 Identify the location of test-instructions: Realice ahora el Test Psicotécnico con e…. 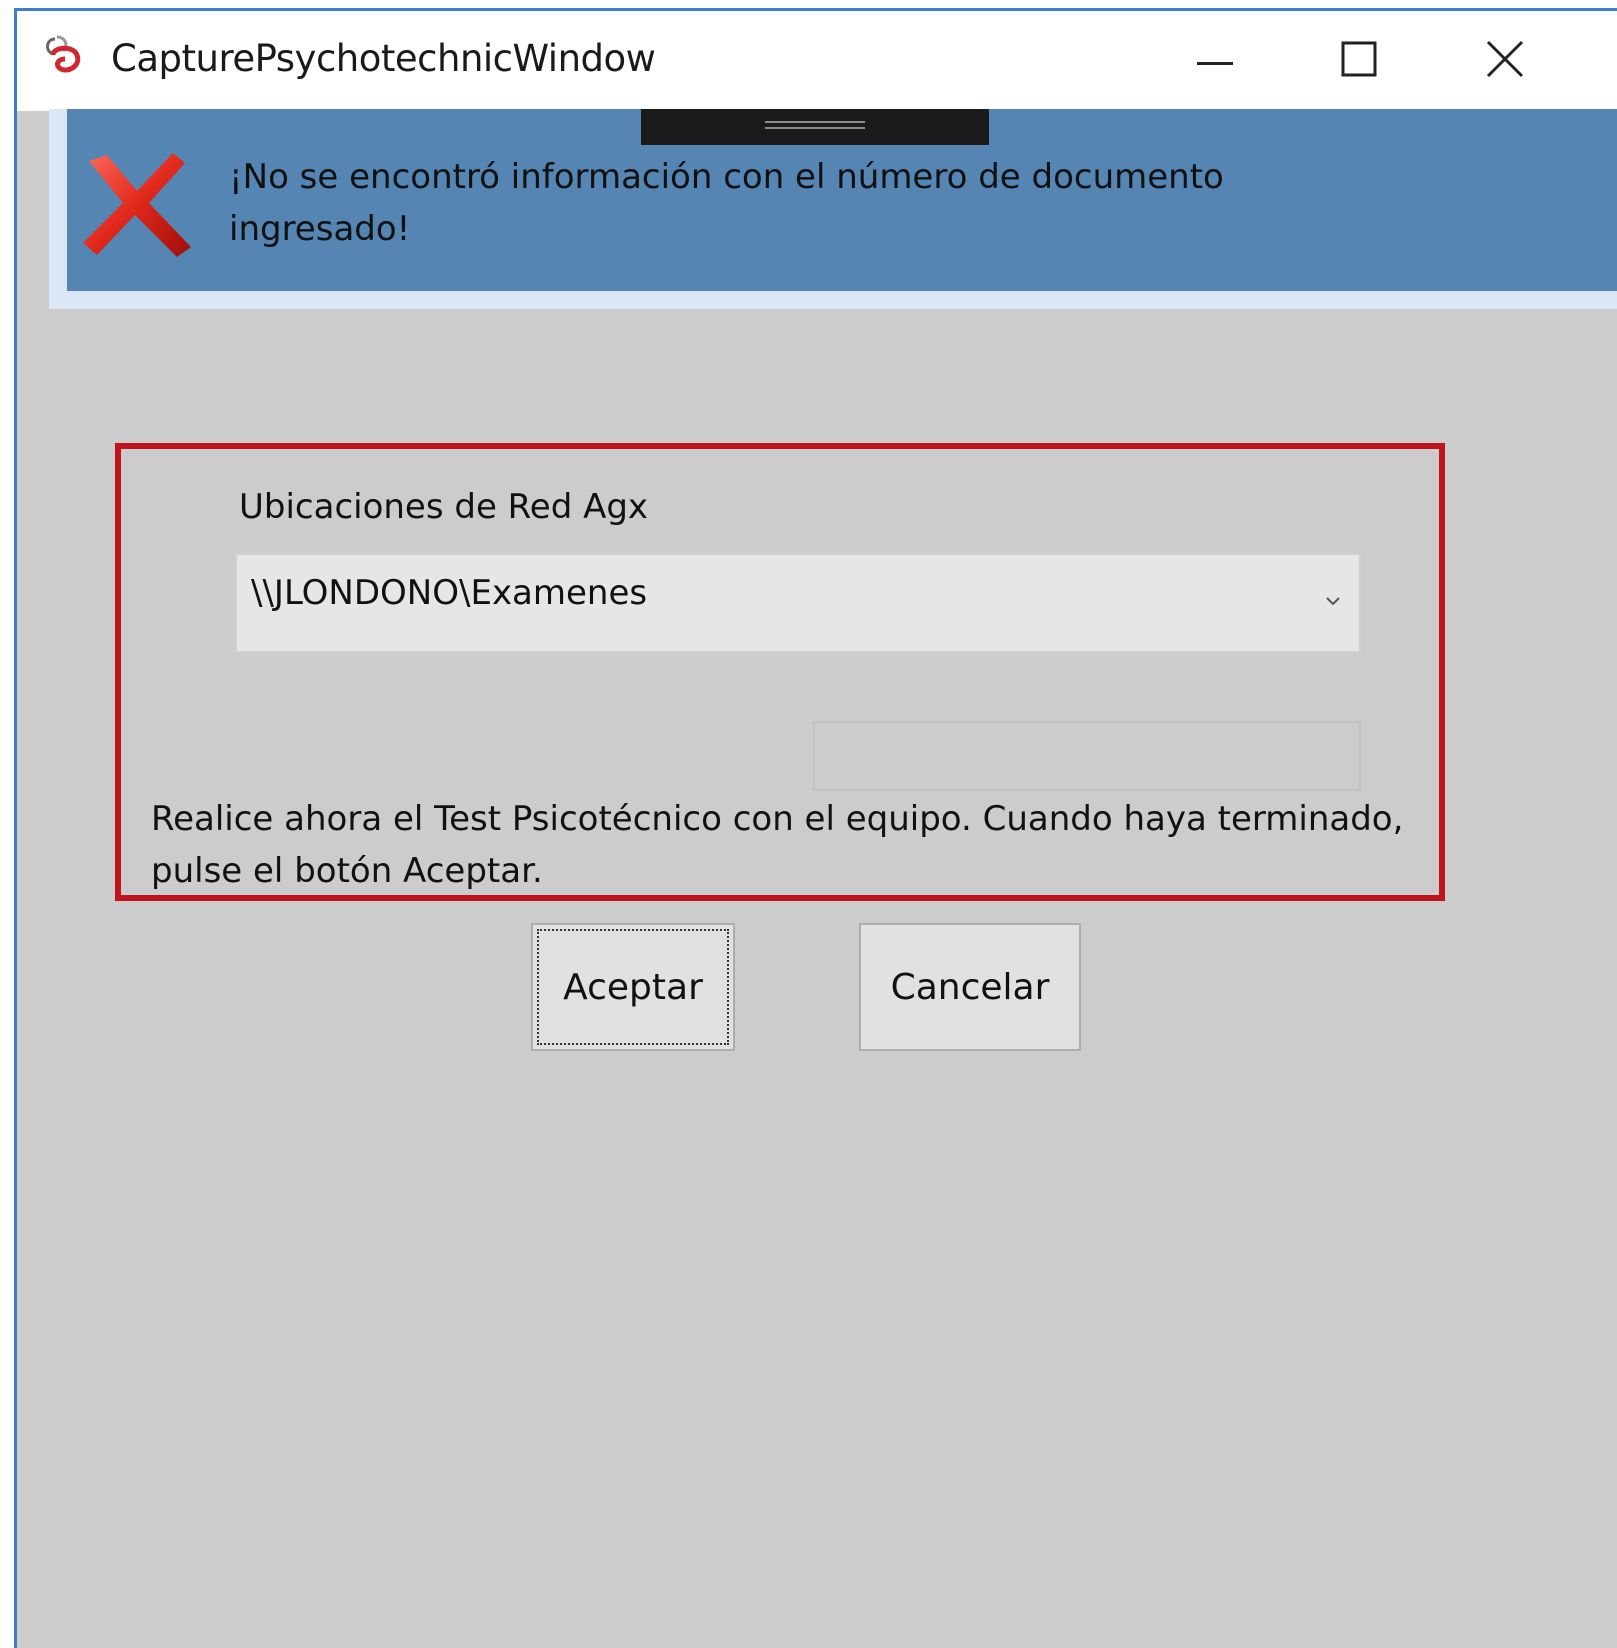
(777, 845).